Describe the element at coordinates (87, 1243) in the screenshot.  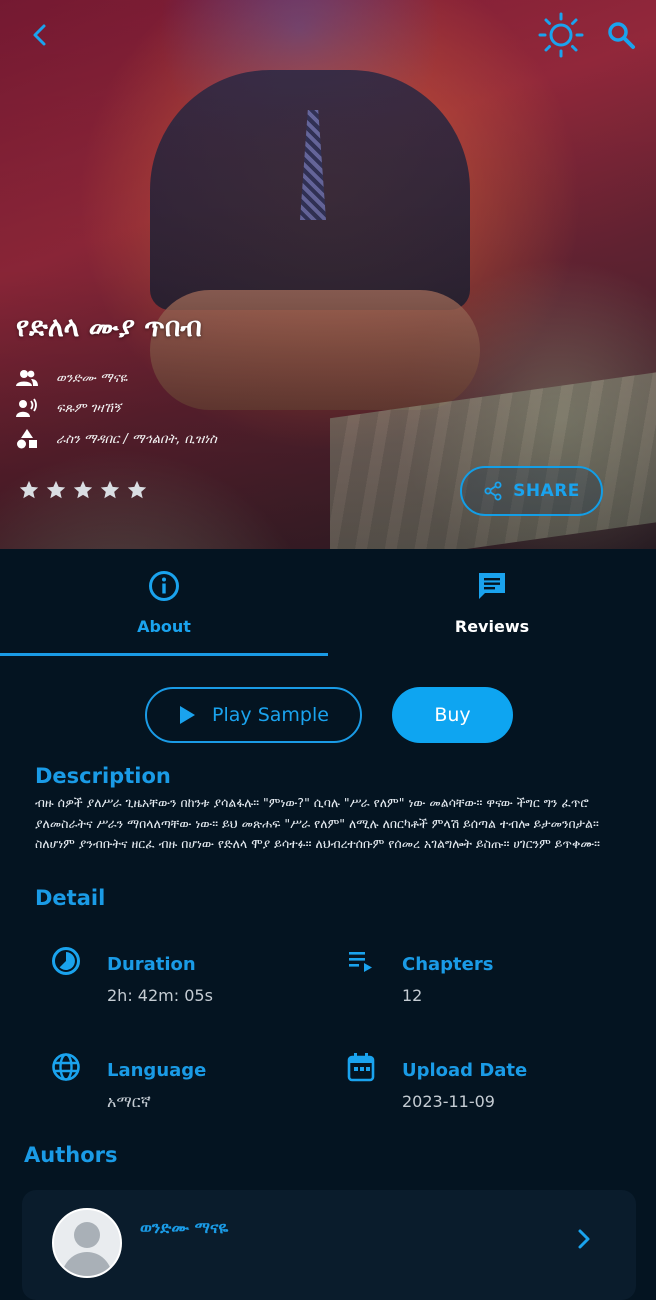
I see `avatar` at that location.